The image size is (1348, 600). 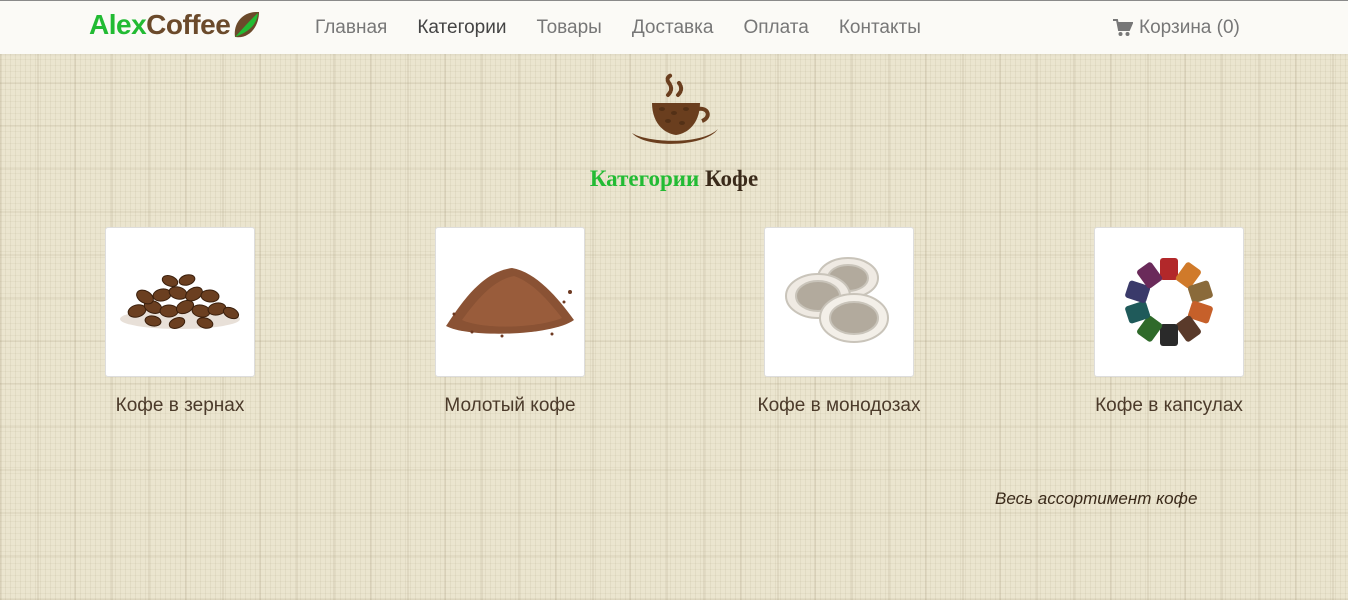 I want to click on nav-item-products: Товары, so click(x=568, y=27).